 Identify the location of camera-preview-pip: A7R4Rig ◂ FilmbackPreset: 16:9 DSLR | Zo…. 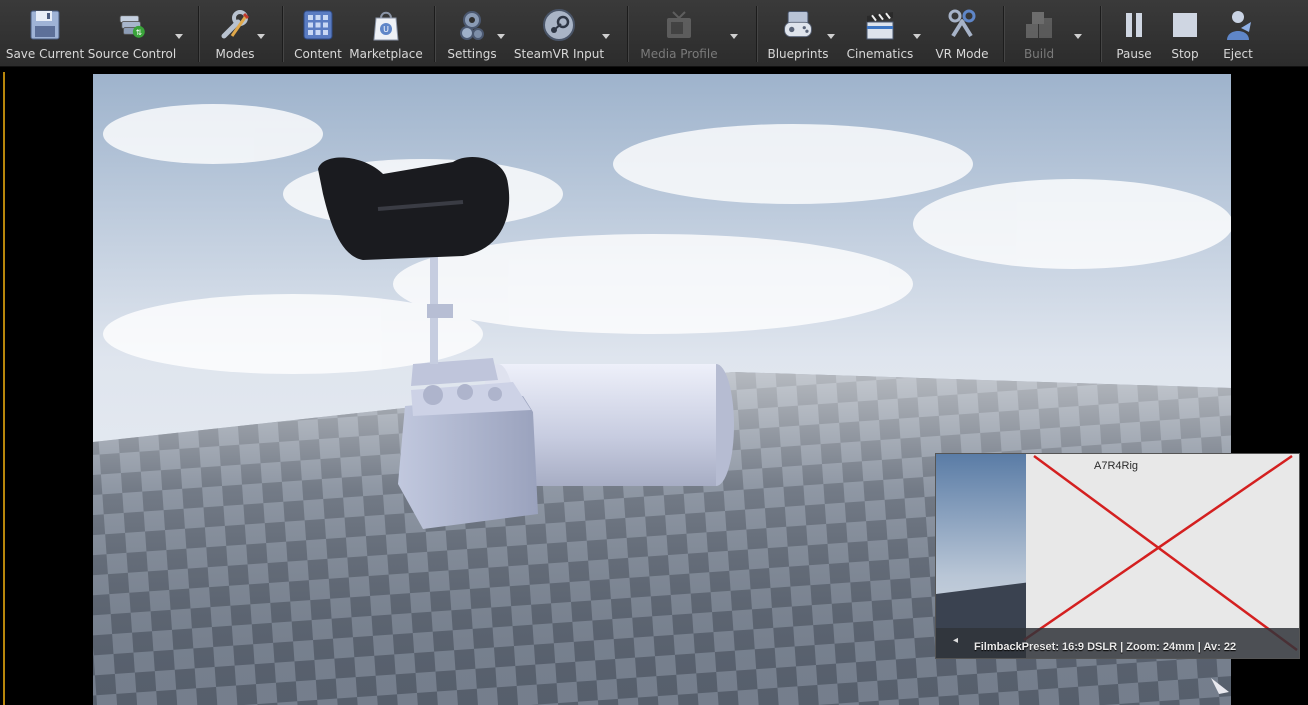
(1117, 556).